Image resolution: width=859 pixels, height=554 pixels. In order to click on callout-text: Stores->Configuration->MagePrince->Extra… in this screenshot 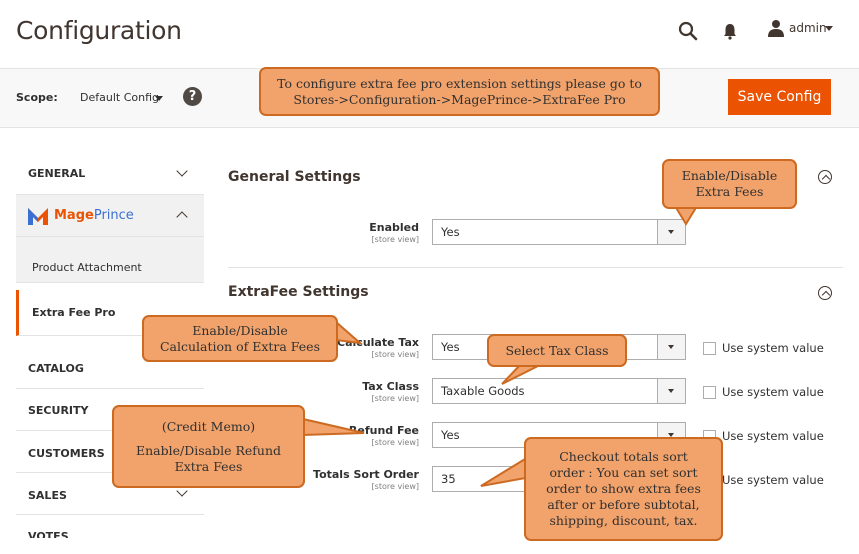, I will do `click(459, 99)`.